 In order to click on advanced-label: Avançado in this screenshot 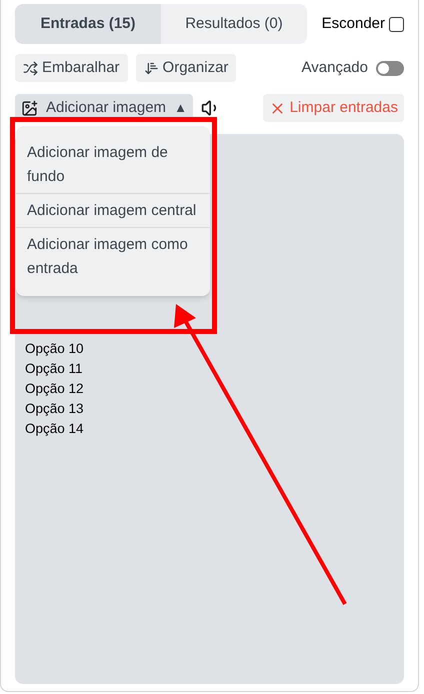, I will do `click(335, 68)`.